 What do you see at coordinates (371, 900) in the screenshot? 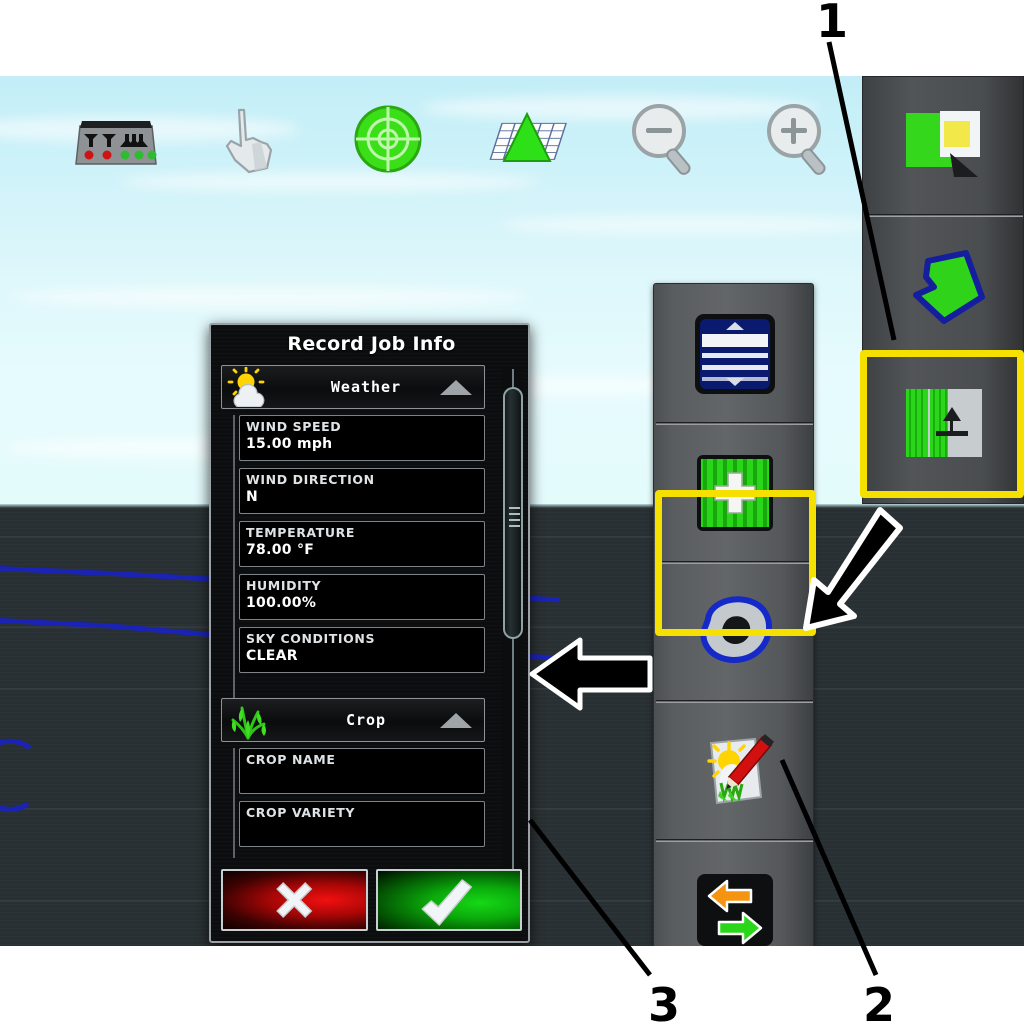
I see `dialog-button-bar` at bounding box center [371, 900].